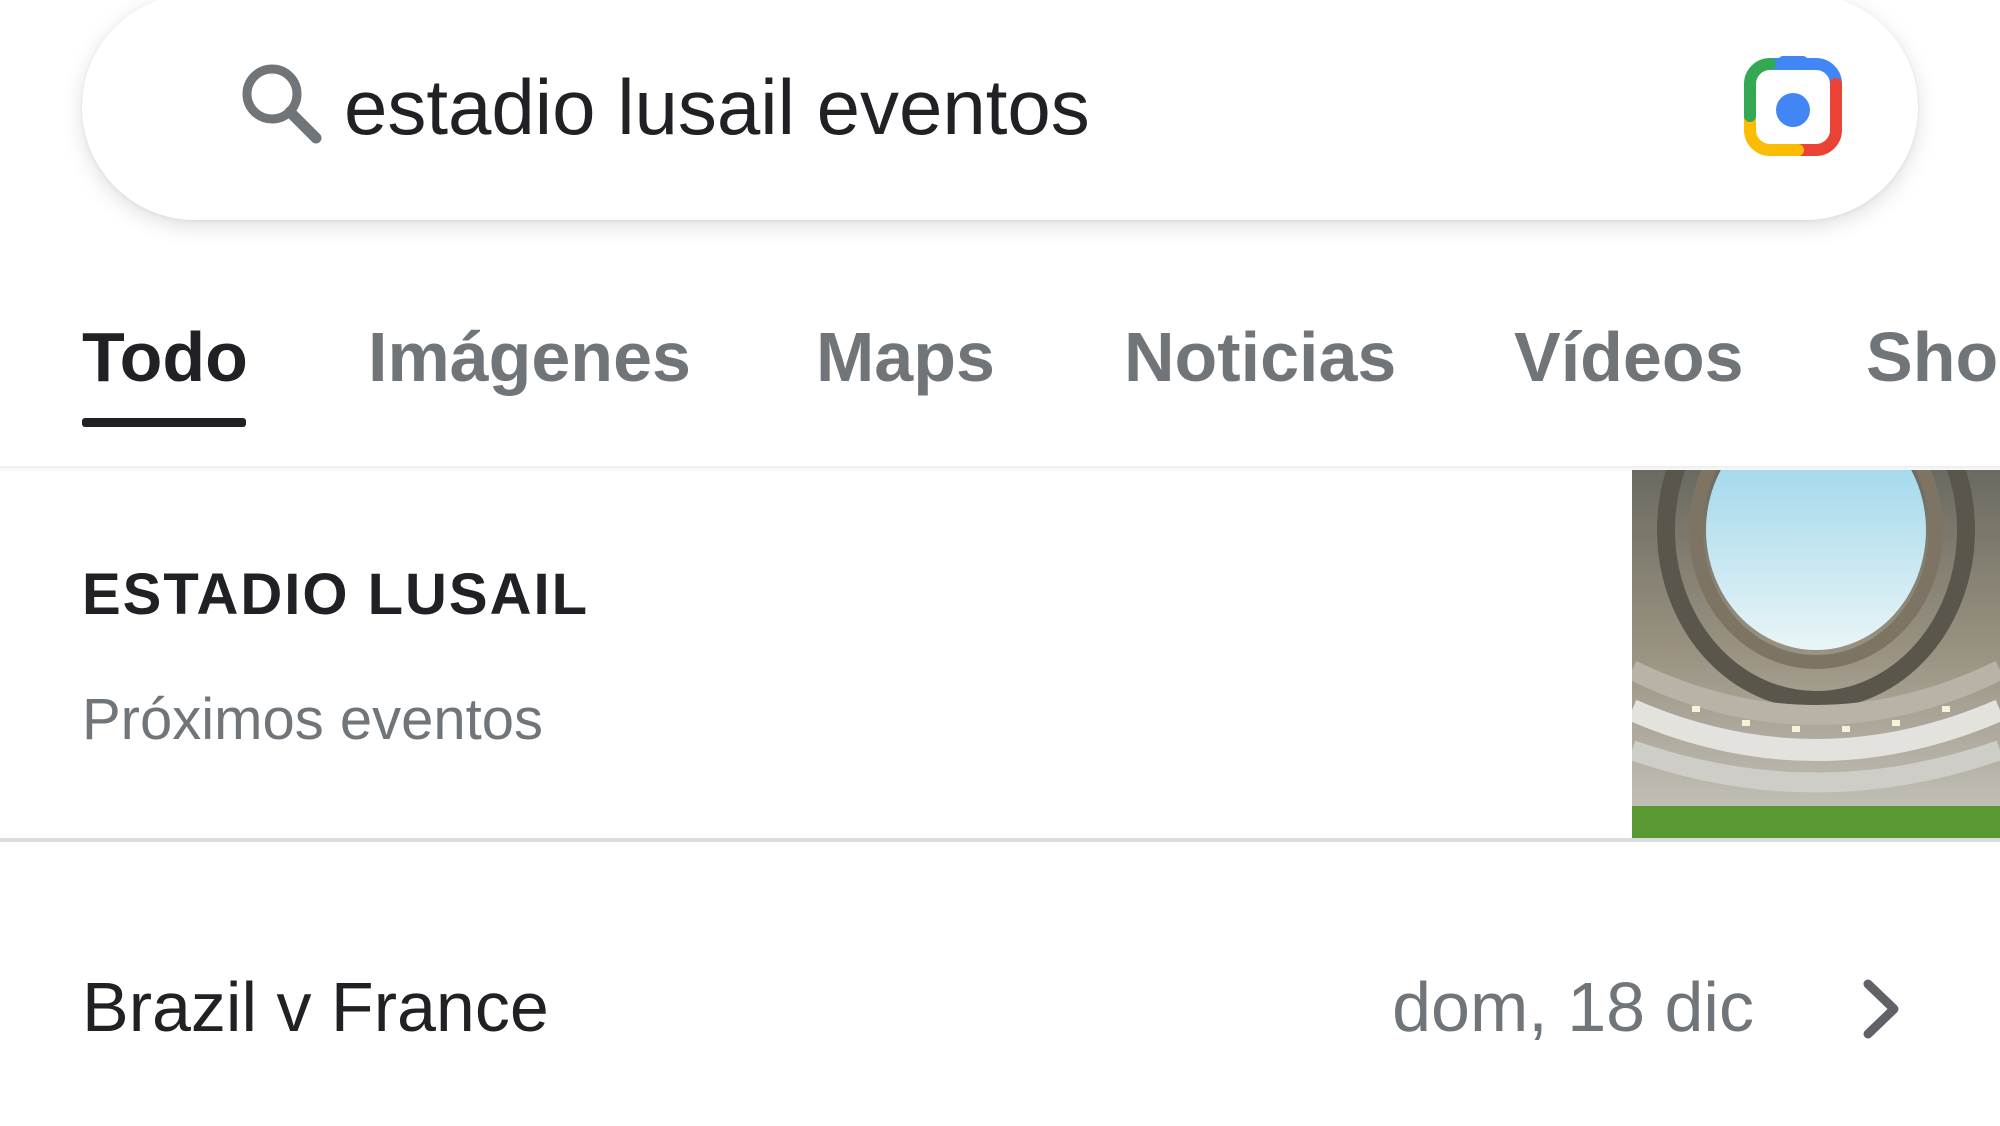 This screenshot has height=1126, width=2000. I want to click on tab-imagenes: Imágenes, so click(529, 357).